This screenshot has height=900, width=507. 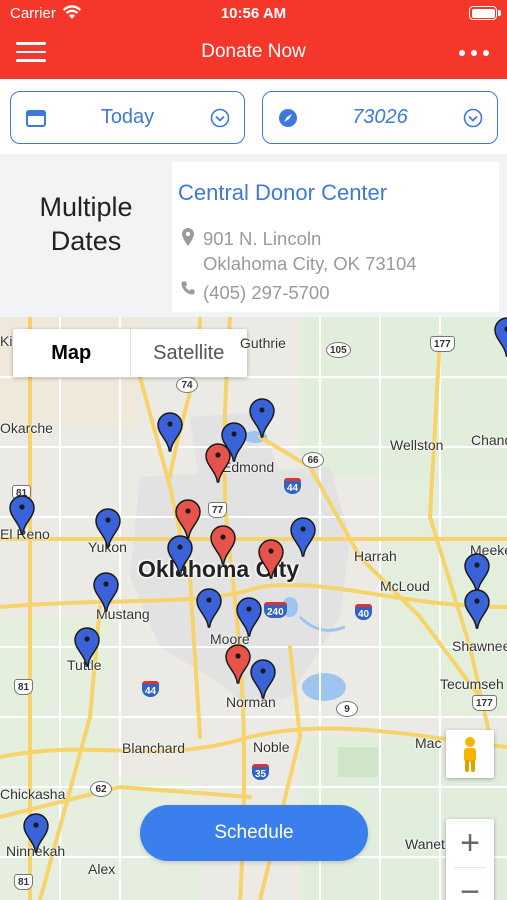 What do you see at coordinates (472, 684) in the screenshot?
I see `map-label-tecumseh: Tecumseh` at bounding box center [472, 684].